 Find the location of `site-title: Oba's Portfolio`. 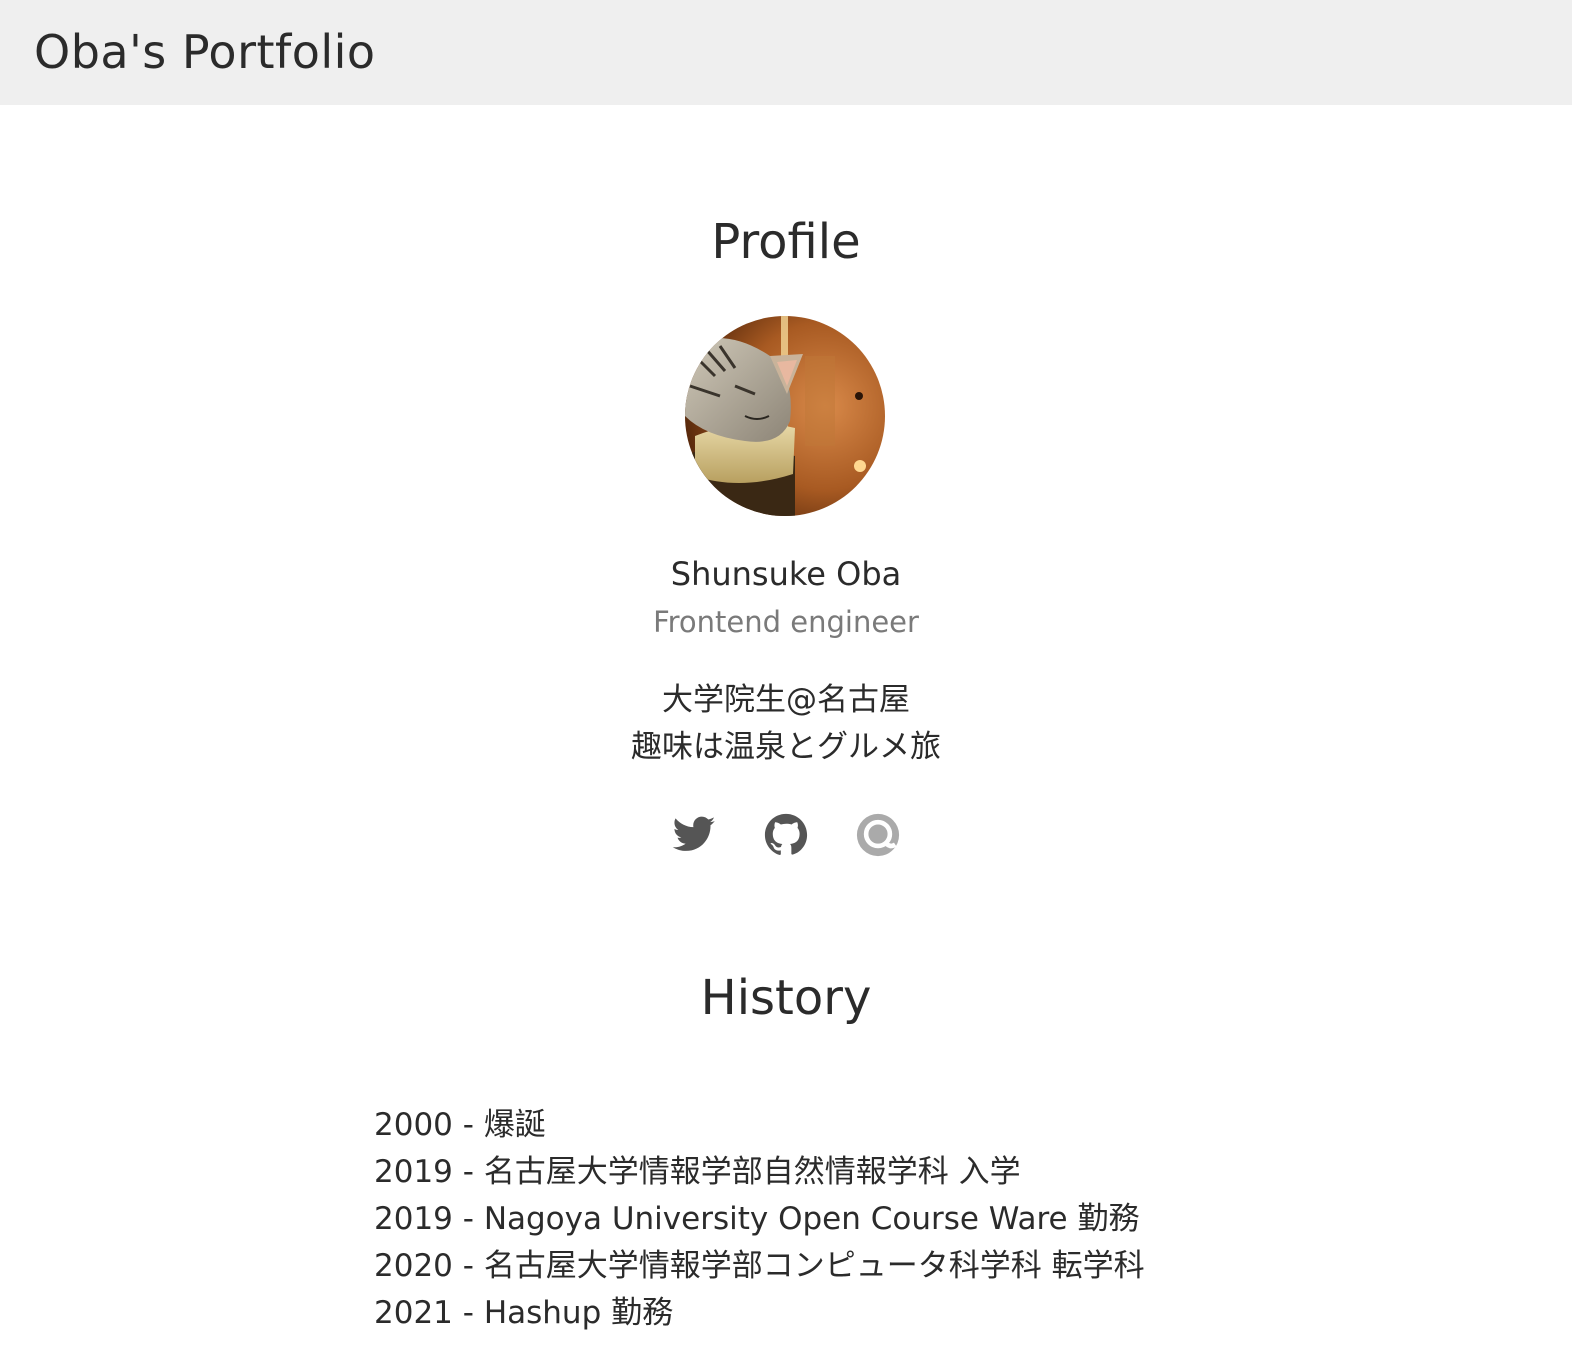

site-title: Oba's Portfolio is located at coordinates (205, 52).